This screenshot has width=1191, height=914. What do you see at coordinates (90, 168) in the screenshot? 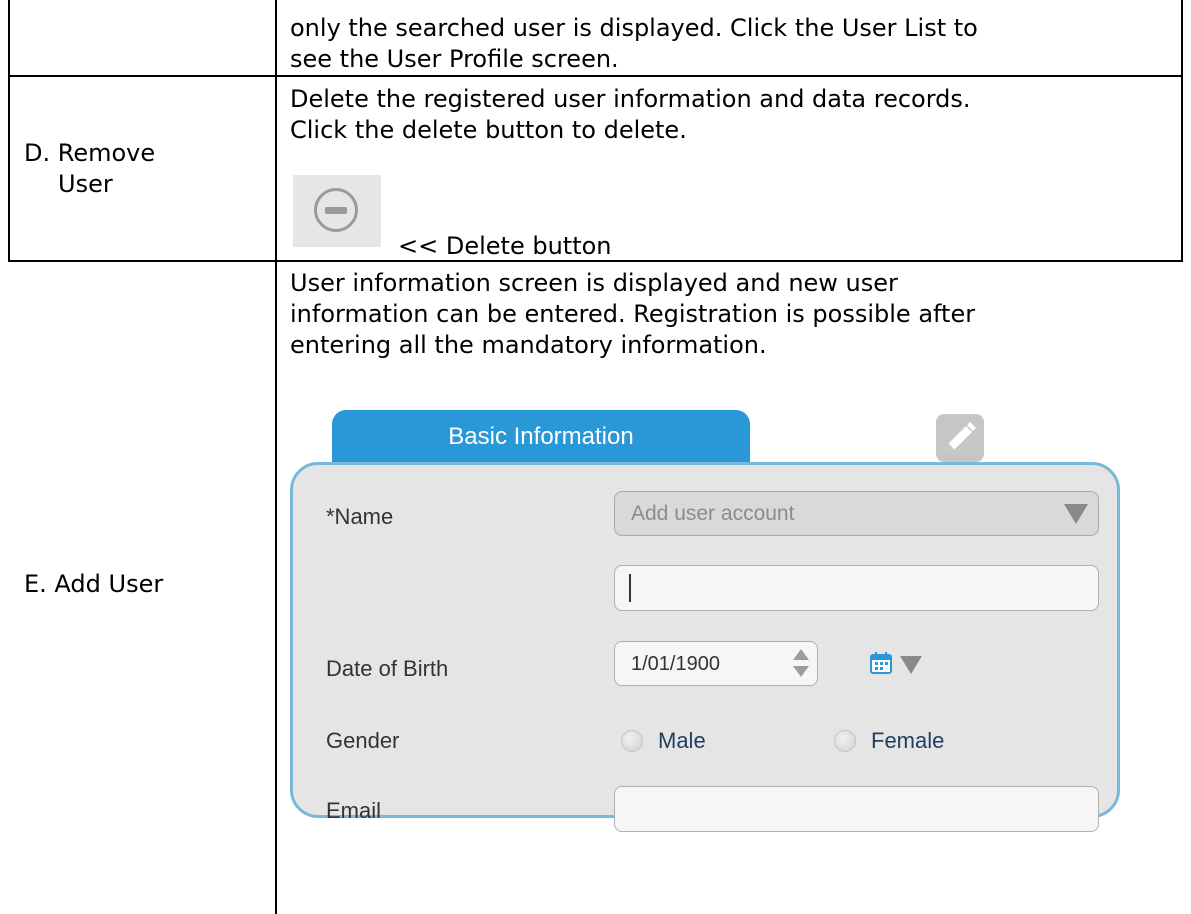
I see `remove-user-label: D. Remove User` at bounding box center [90, 168].